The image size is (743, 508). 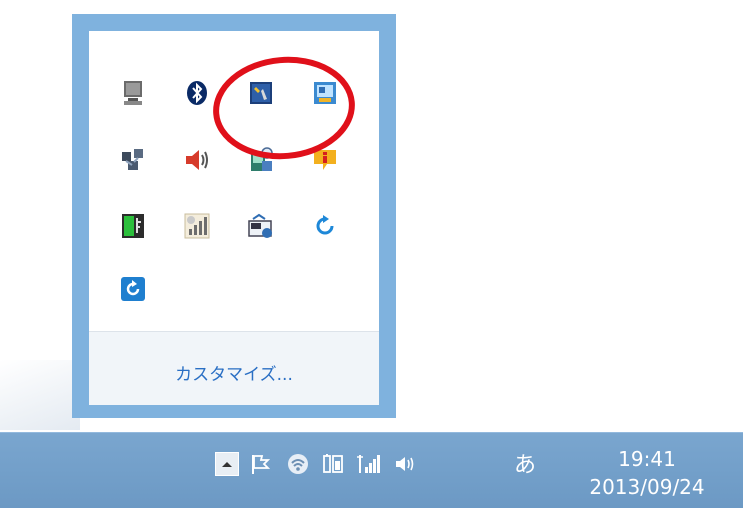 I want to click on clock-time: 19:41, so click(x=647, y=459).